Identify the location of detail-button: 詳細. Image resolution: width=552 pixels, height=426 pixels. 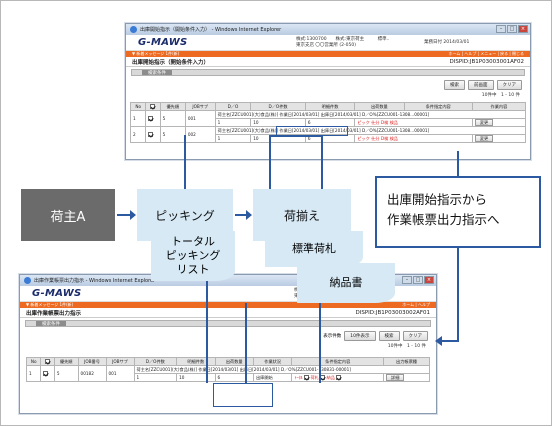
(395, 377).